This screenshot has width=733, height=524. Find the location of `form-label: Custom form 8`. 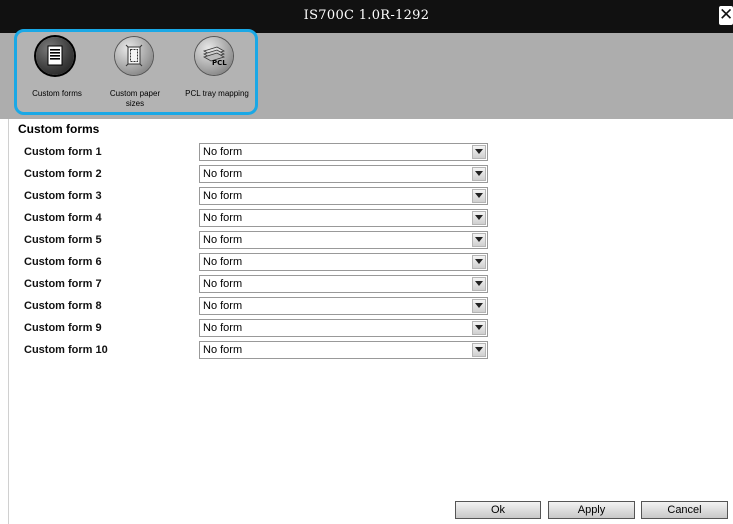

form-label: Custom form 8 is located at coordinates (63, 306).